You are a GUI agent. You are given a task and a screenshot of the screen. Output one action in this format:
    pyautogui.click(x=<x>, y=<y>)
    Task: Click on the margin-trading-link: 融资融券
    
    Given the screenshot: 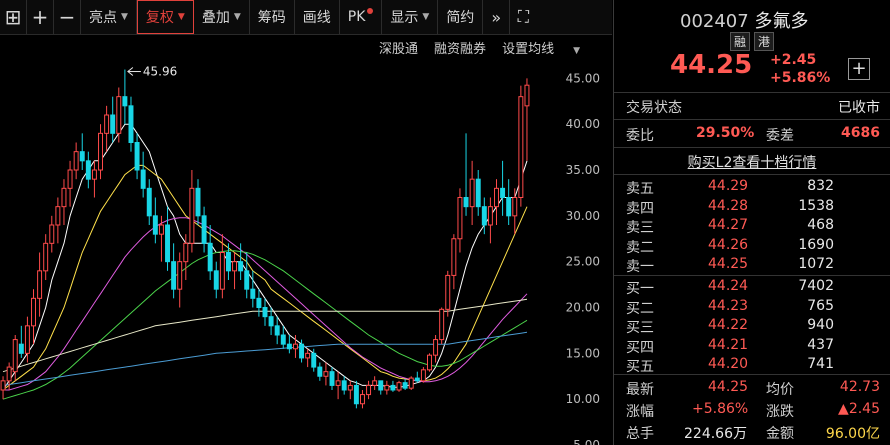 What is the action you would take?
    pyautogui.click(x=460, y=47)
    